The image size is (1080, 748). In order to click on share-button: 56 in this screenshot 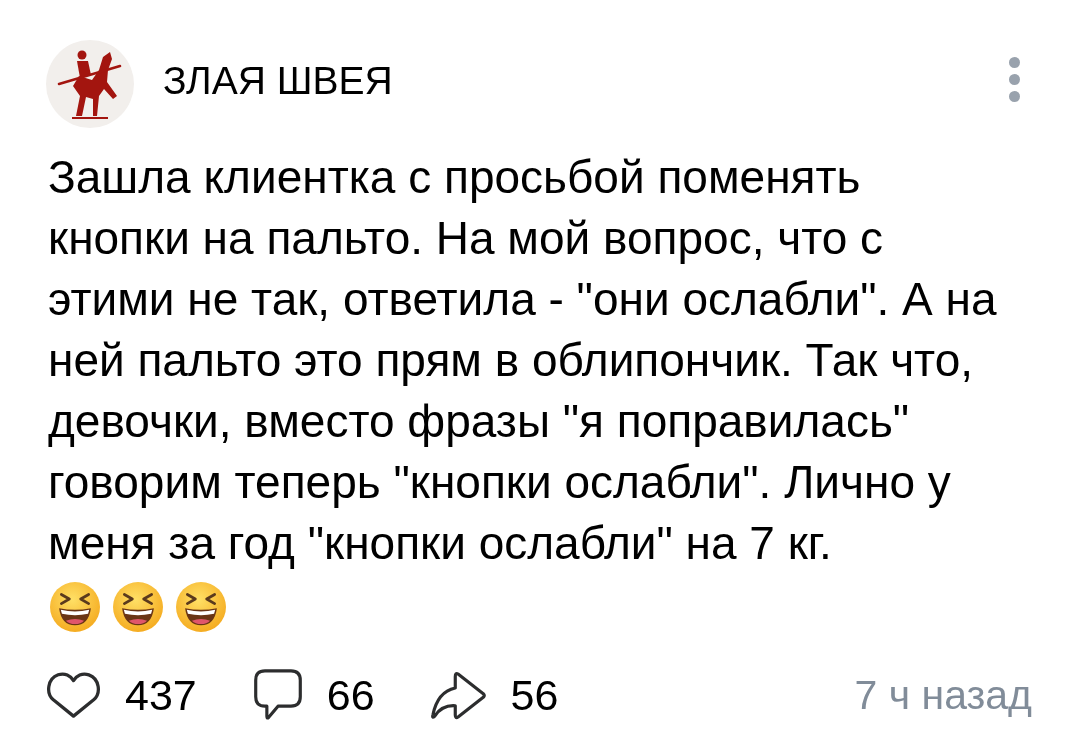, I will do `click(494, 695)`.